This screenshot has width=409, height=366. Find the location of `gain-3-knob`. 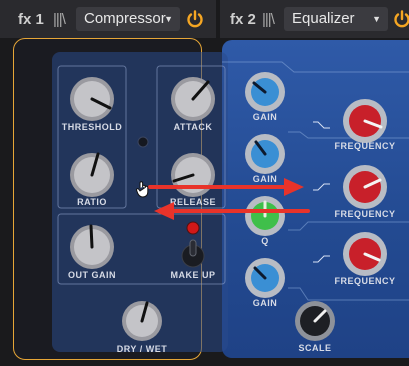

gain-3-knob is located at coordinates (265, 278).